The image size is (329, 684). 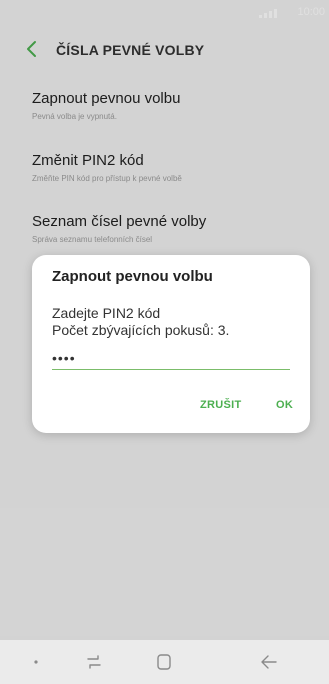 I want to click on recent-apps-button, so click(x=94, y=662).